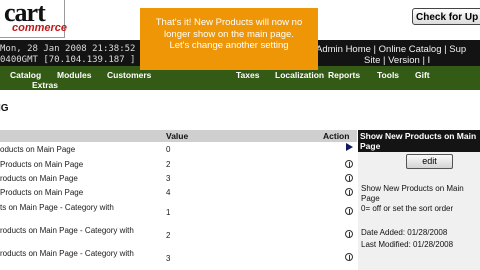 The width and height of the screenshot is (480, 270). Describe the element at coordinates (39, 178) in the screenshot. I see `table-row-title: roducts on Main Page` at that location.